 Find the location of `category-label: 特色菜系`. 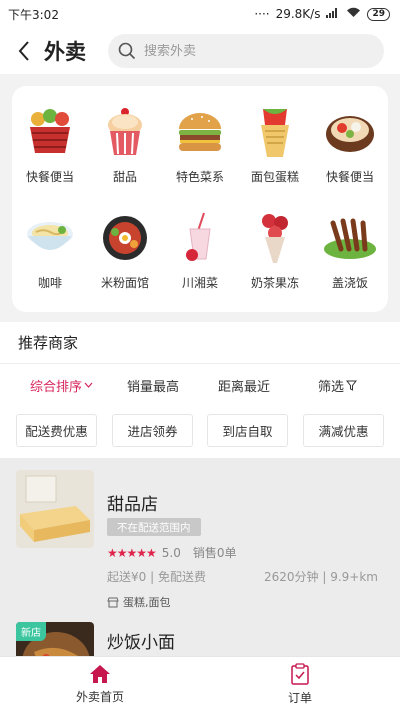

category-label: 特色菜系 is located at coordinates (199, 177).